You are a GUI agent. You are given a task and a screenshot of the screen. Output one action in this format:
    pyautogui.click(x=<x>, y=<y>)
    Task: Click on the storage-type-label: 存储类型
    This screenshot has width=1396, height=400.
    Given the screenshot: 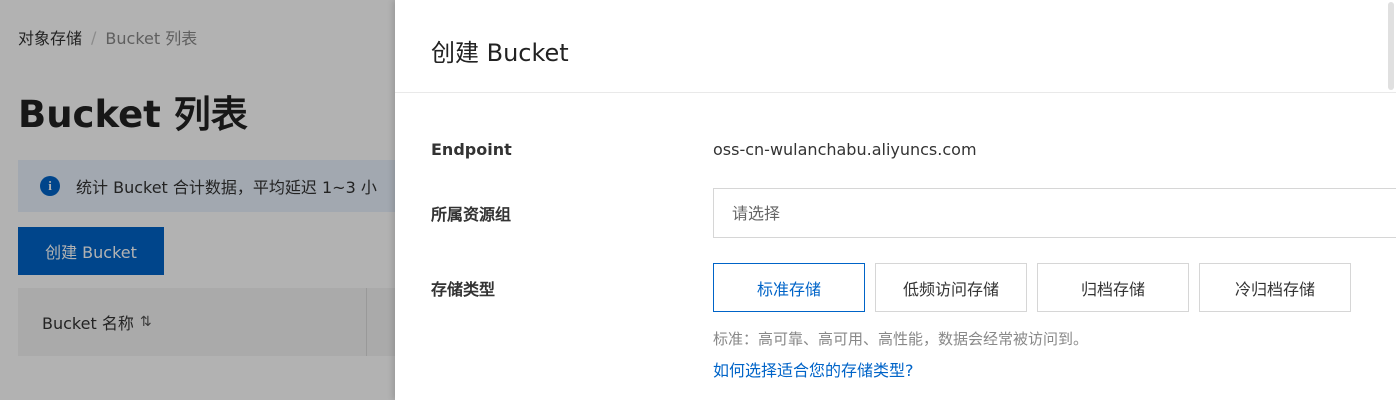 What is the action you would take?
    pyautogui.click(x=463, y=289)
    